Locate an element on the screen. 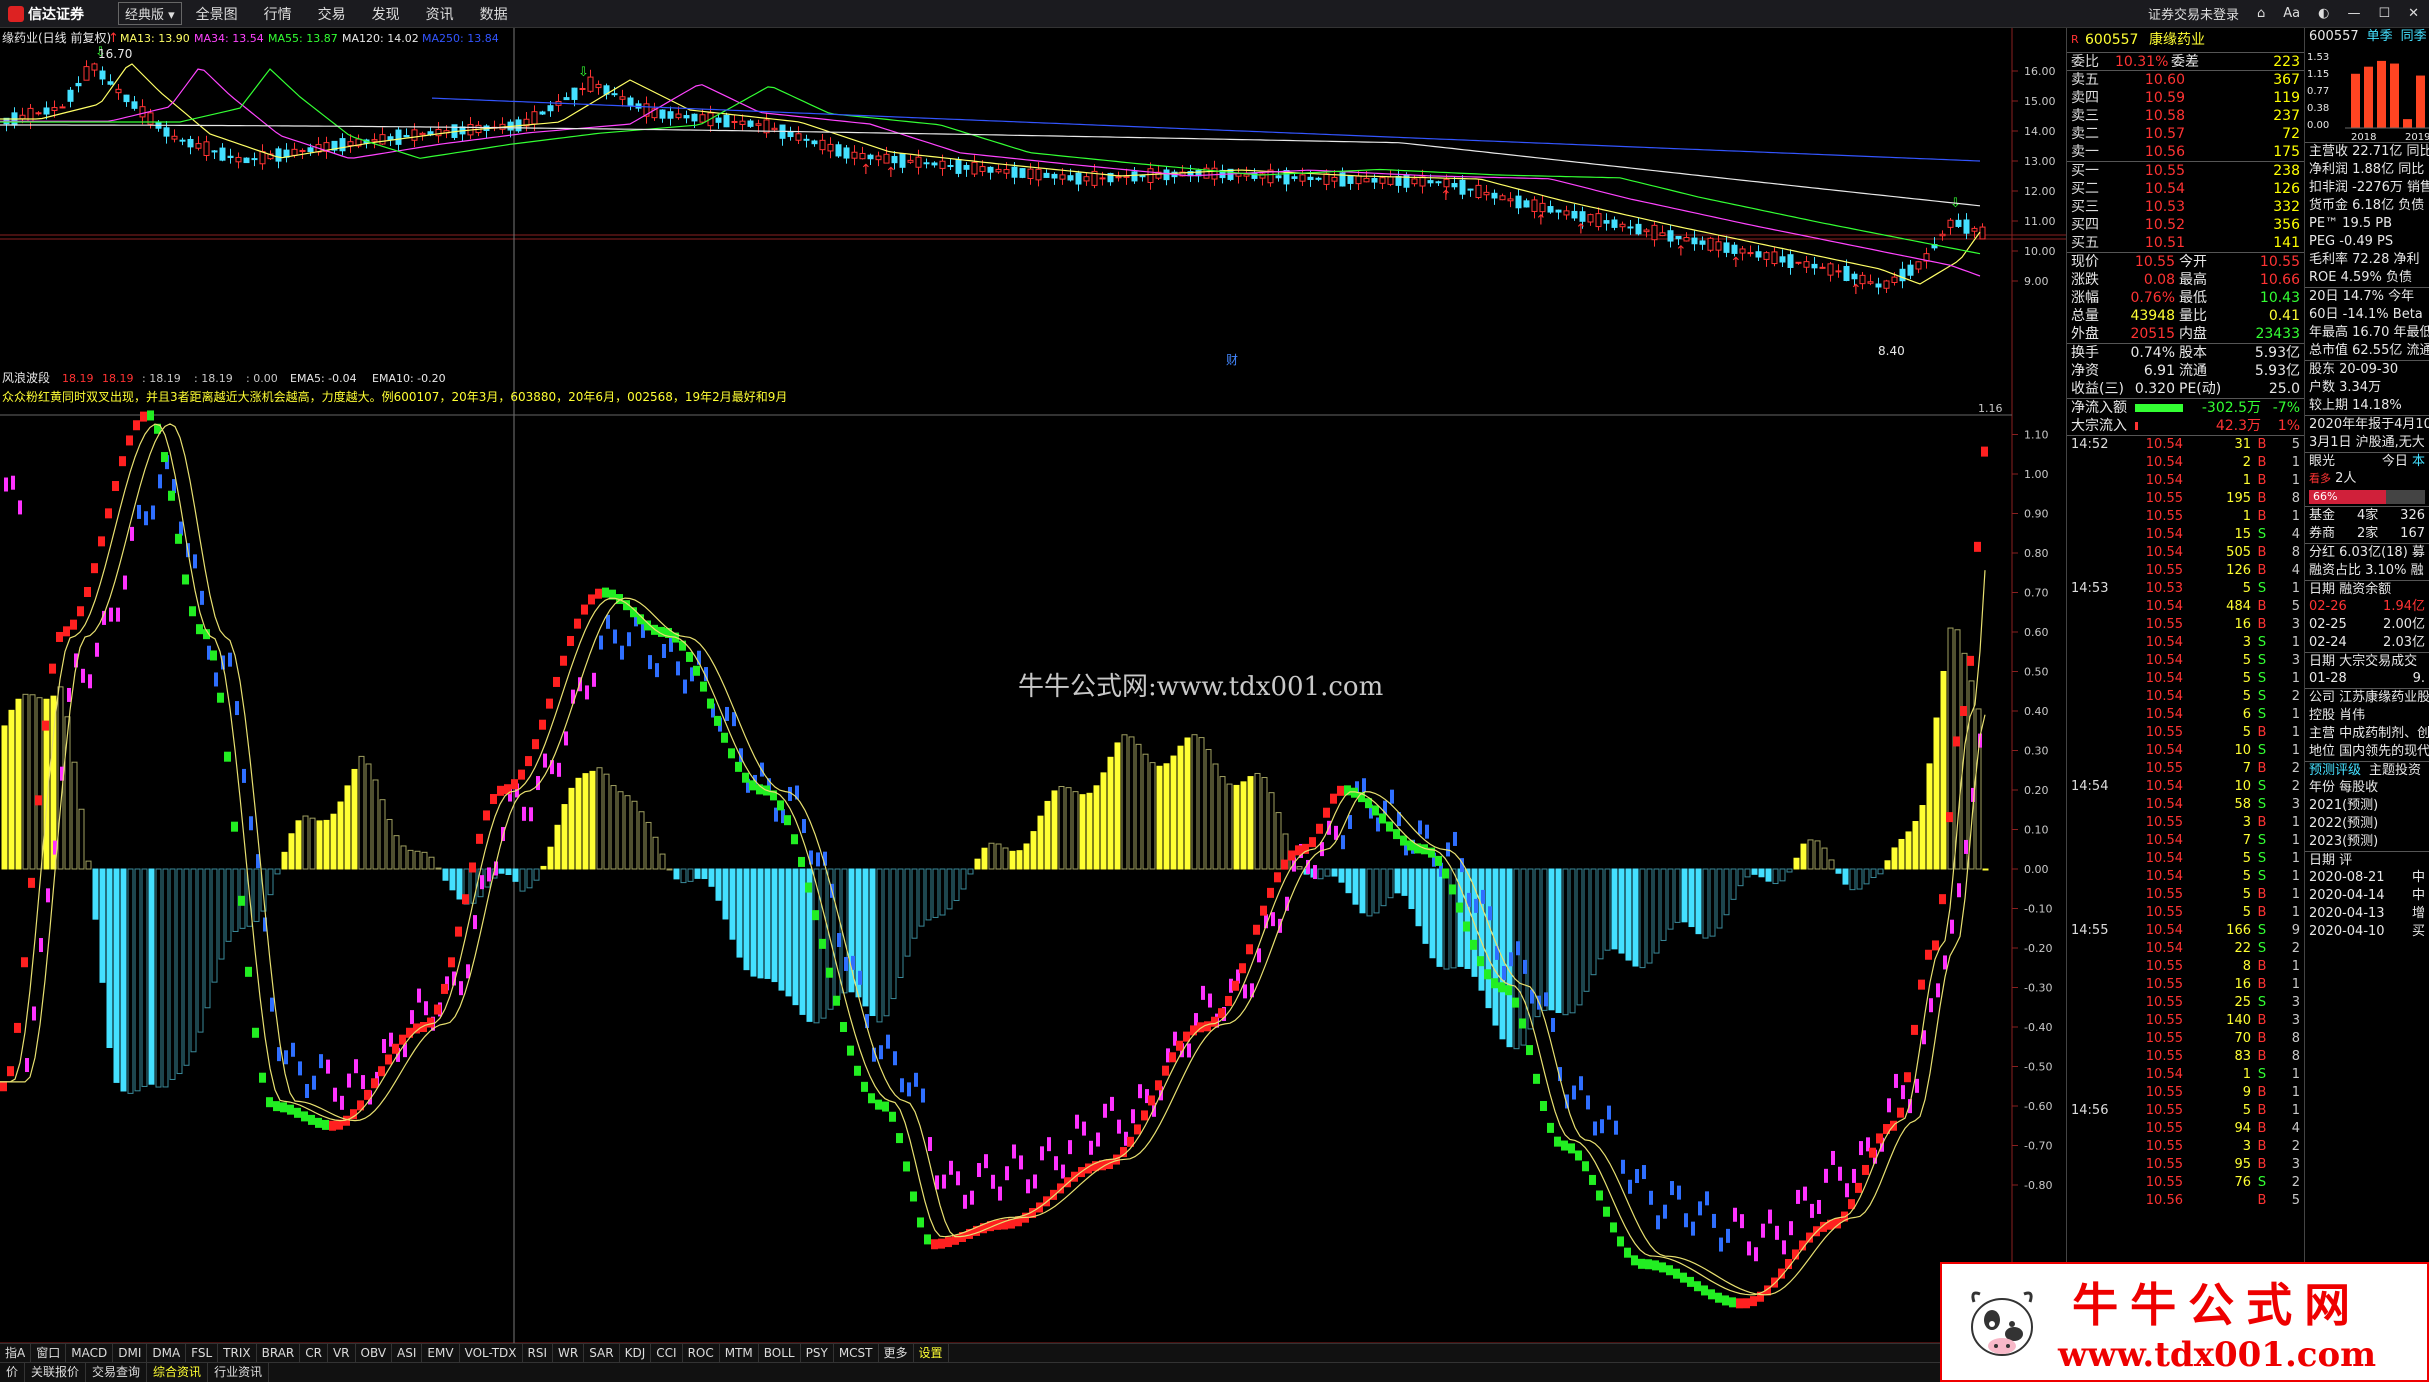 The width and height of the screenshot is (2429, 1382). tick-row: 10.55 7 B 2 is located at coordinates (2185, 769).